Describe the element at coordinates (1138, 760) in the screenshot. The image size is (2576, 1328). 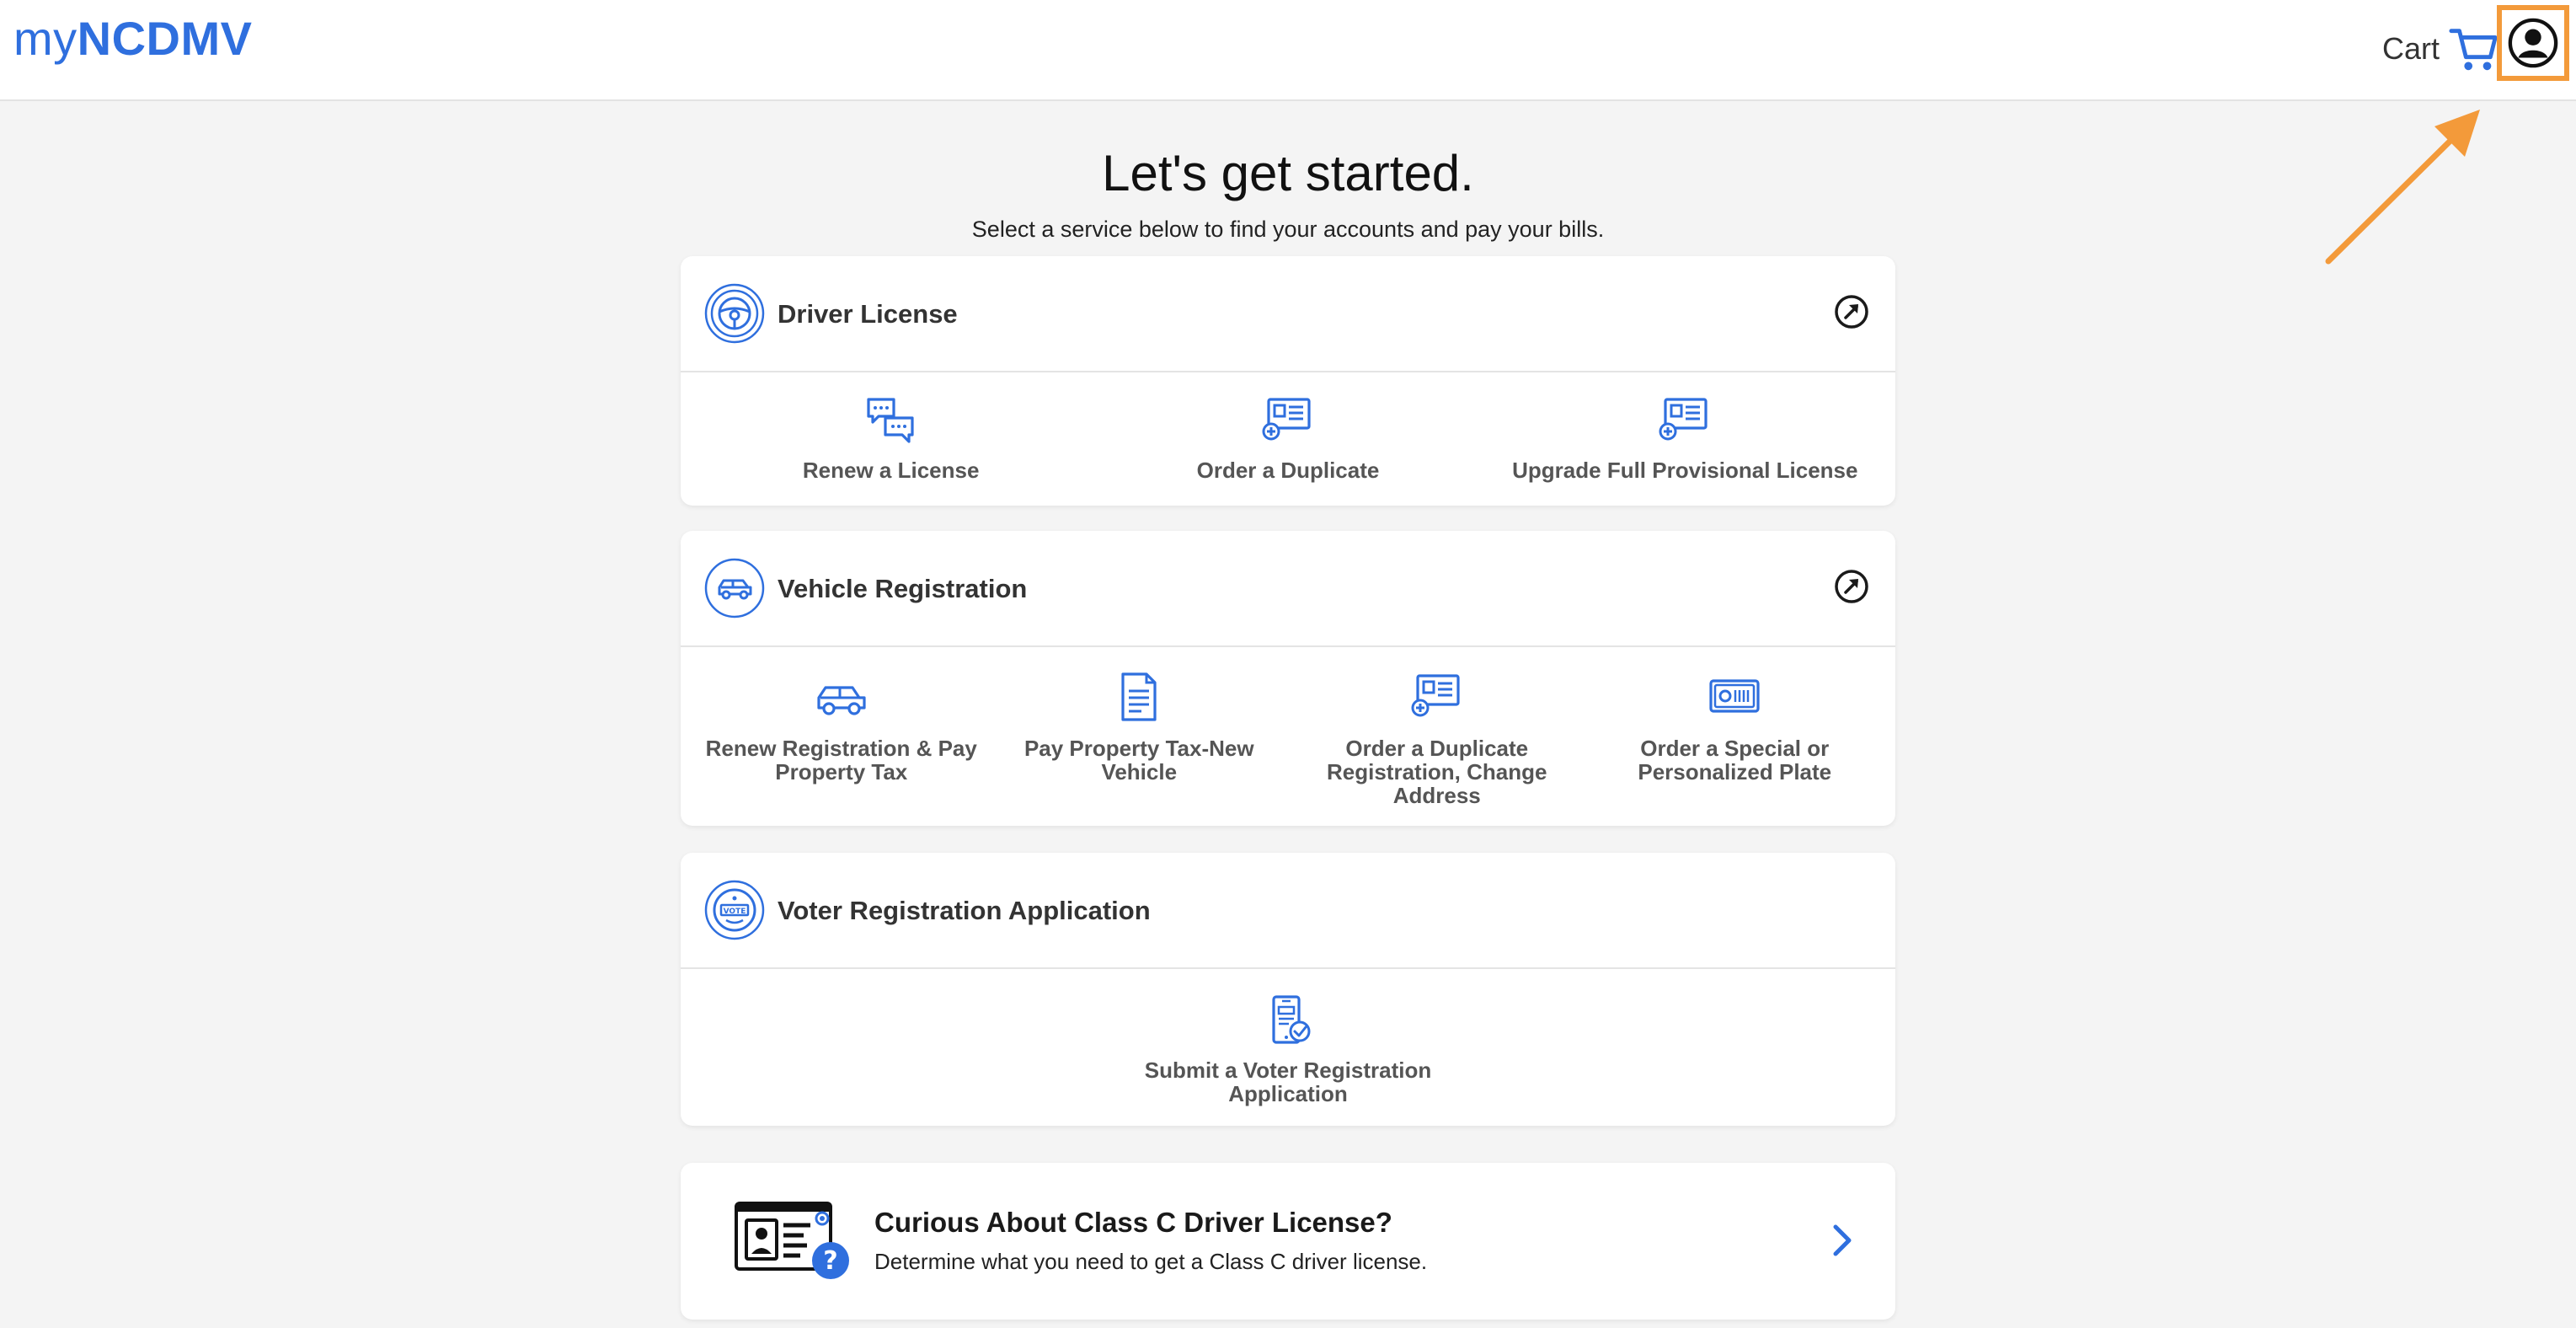
I see `pay-property-tax-label: Pay Property Tax-New Vehicle` at that location.